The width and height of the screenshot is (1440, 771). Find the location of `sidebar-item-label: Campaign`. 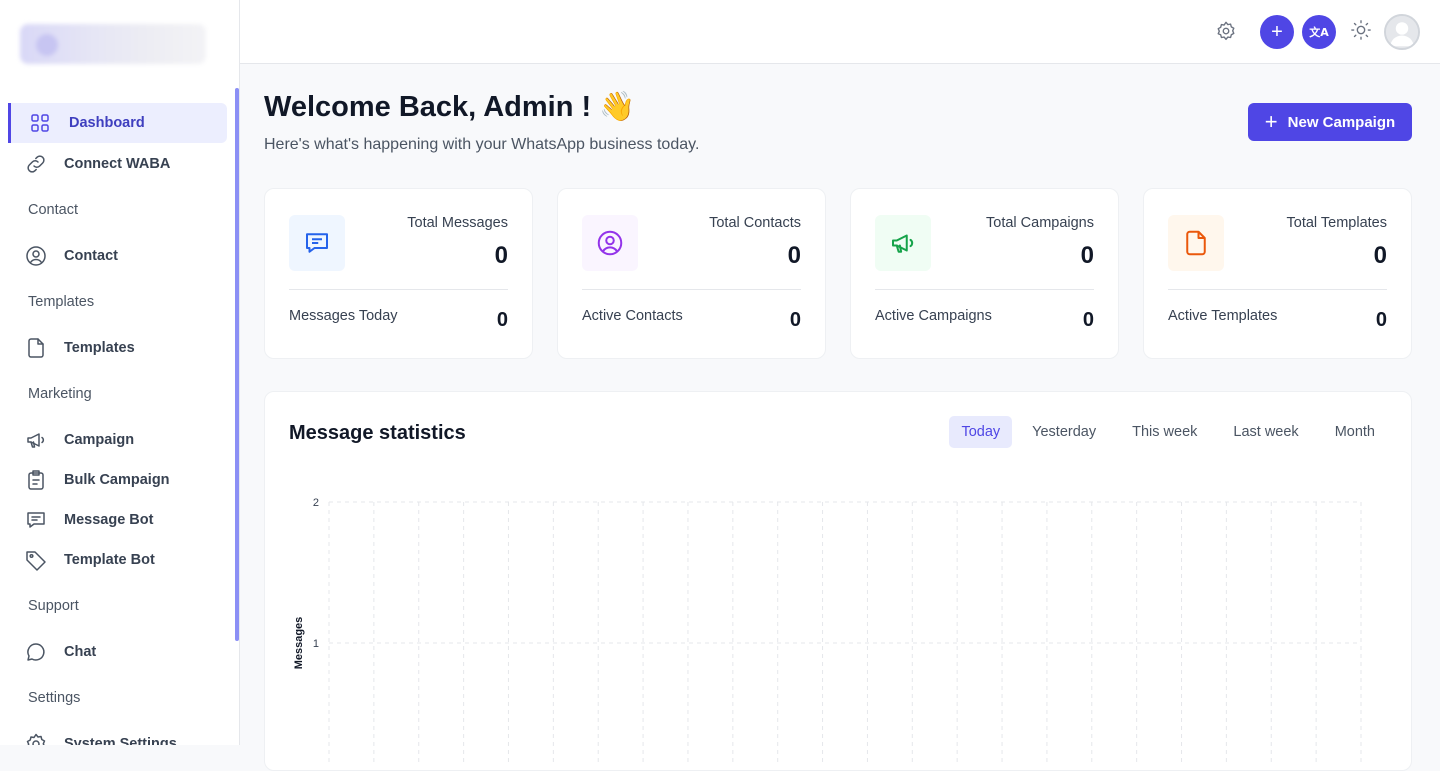

sidebar-item-label: Campaign is located at coordinates (99, 440).